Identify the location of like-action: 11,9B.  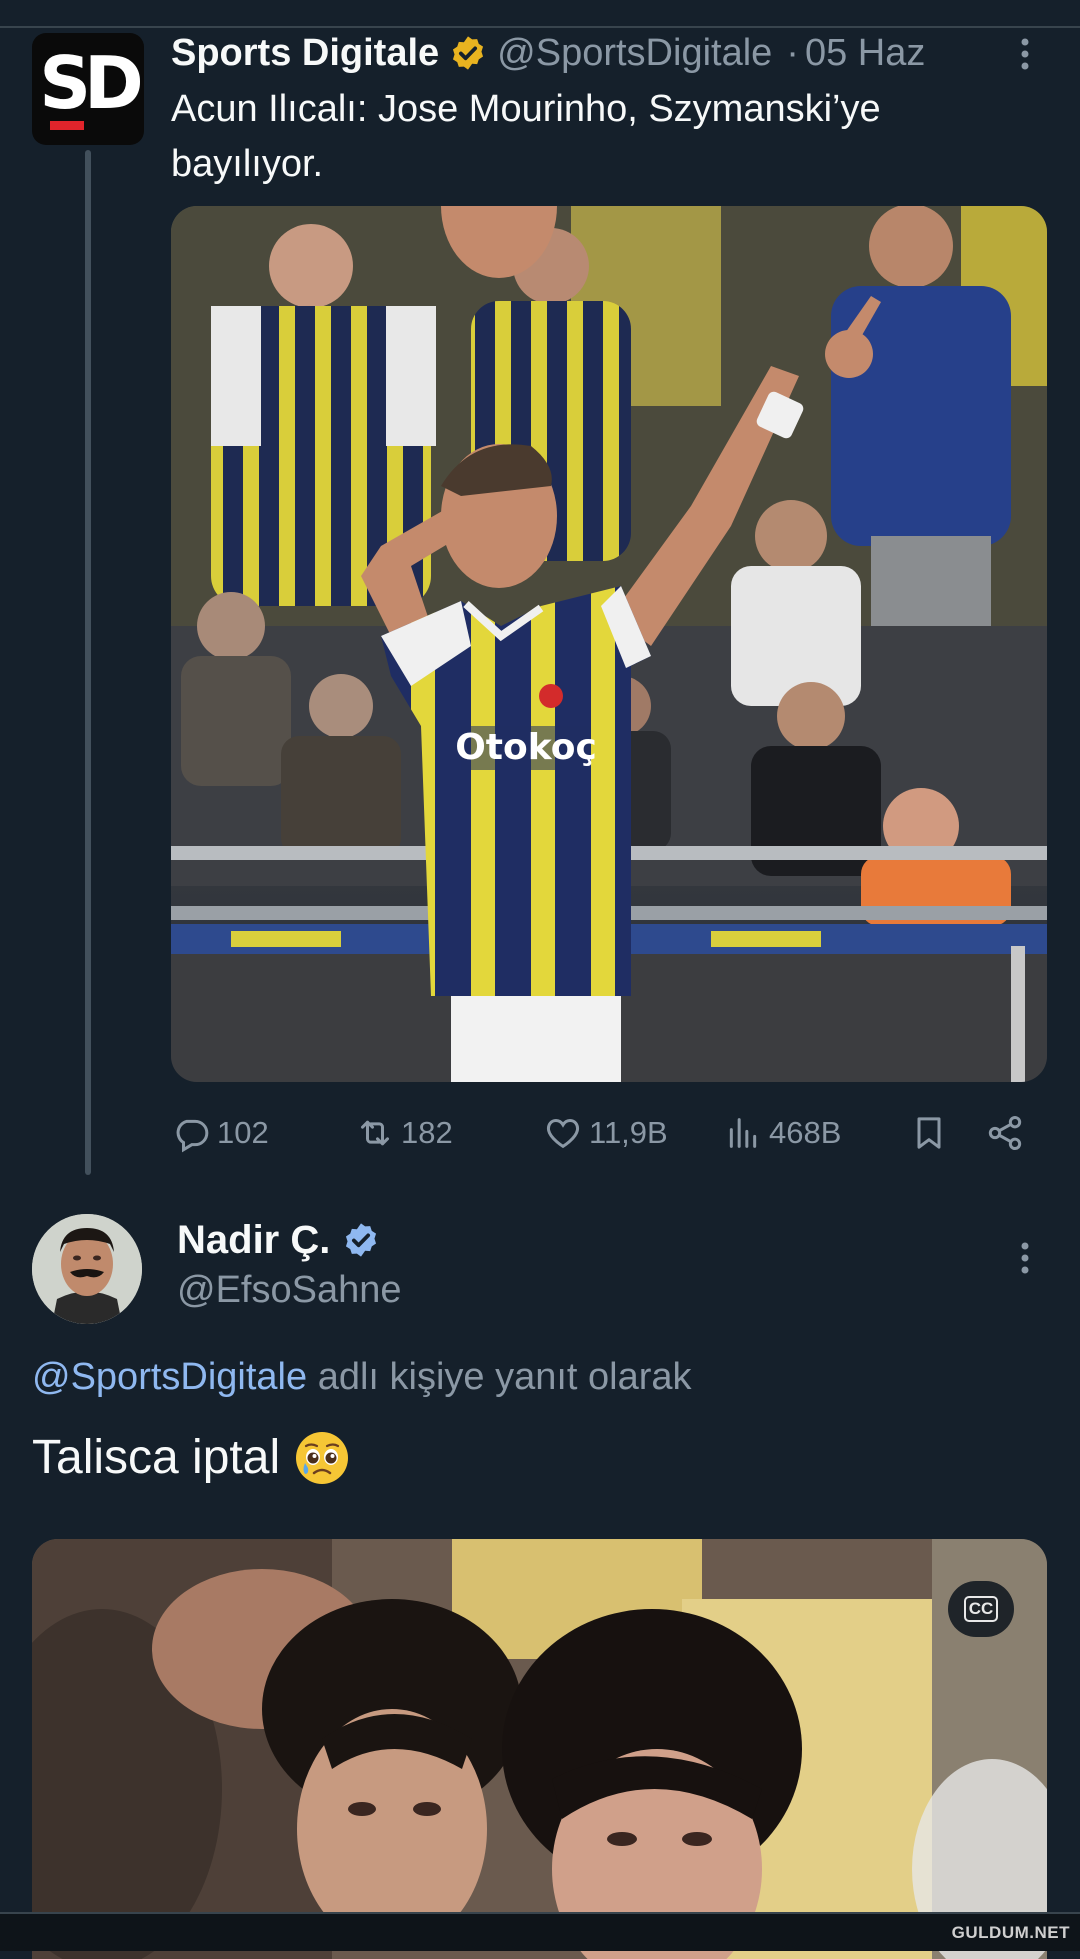
(605, 1133).